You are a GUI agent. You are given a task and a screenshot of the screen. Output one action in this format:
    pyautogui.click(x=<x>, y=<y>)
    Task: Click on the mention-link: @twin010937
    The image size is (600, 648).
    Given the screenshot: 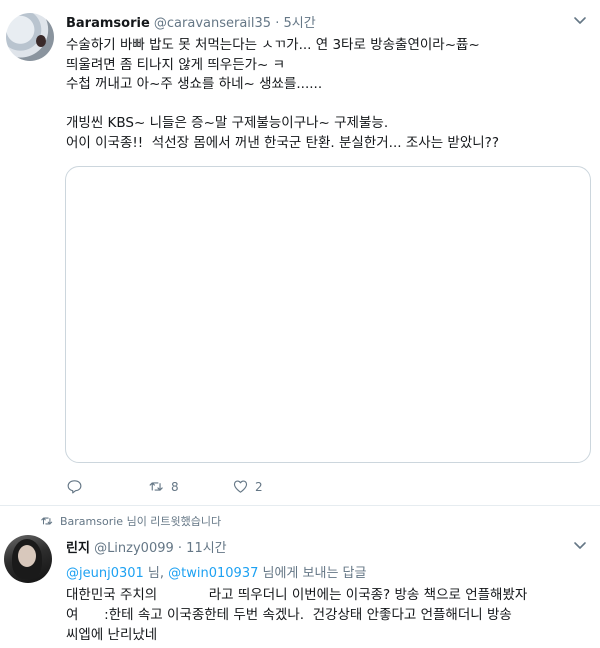 What is the action you would take?
    pyautogui.click(x=213, y=573)
    